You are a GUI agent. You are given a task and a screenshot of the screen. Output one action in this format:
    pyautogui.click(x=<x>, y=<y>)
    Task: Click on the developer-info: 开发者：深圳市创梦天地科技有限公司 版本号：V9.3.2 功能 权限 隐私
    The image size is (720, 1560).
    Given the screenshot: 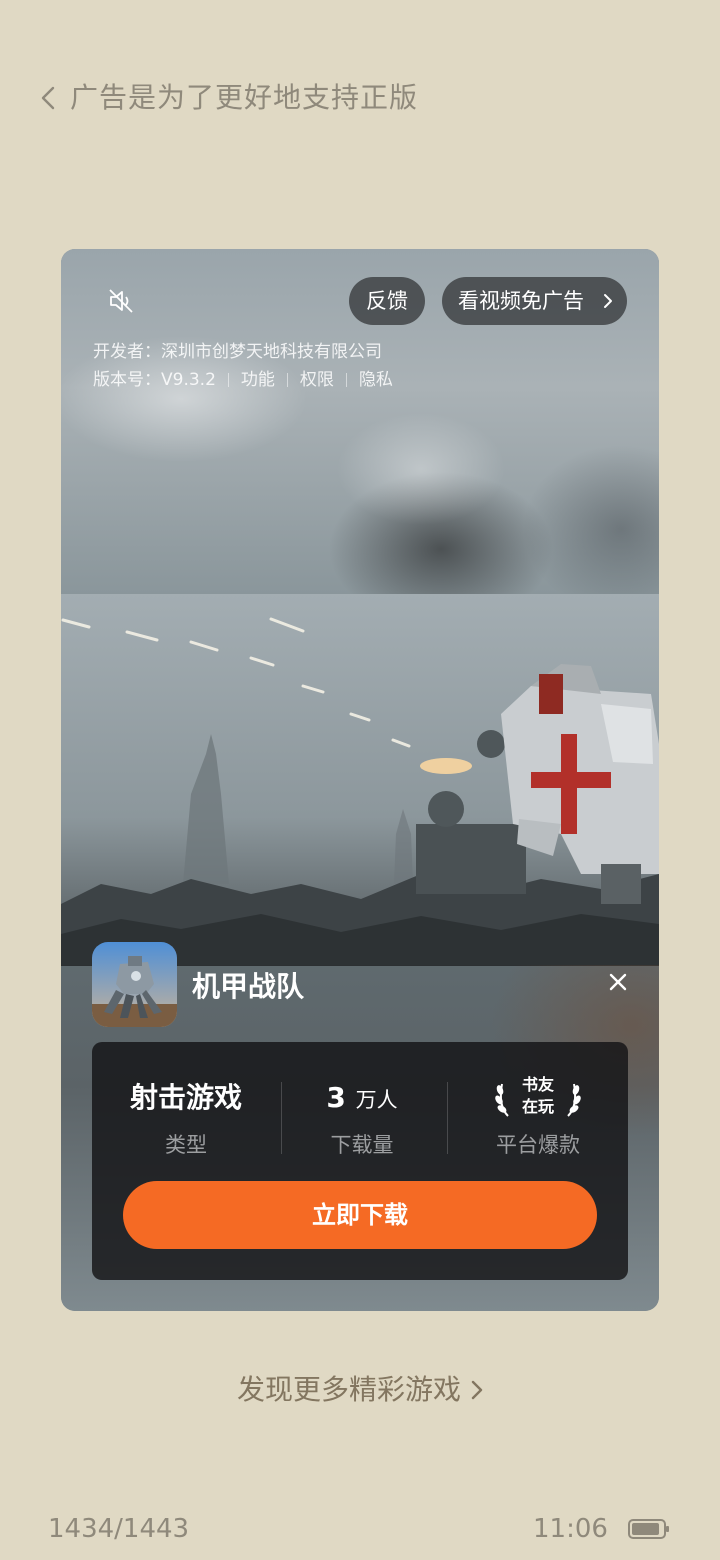 What is the action you would take?
    pyautogui.click(x=243, y=366)
    